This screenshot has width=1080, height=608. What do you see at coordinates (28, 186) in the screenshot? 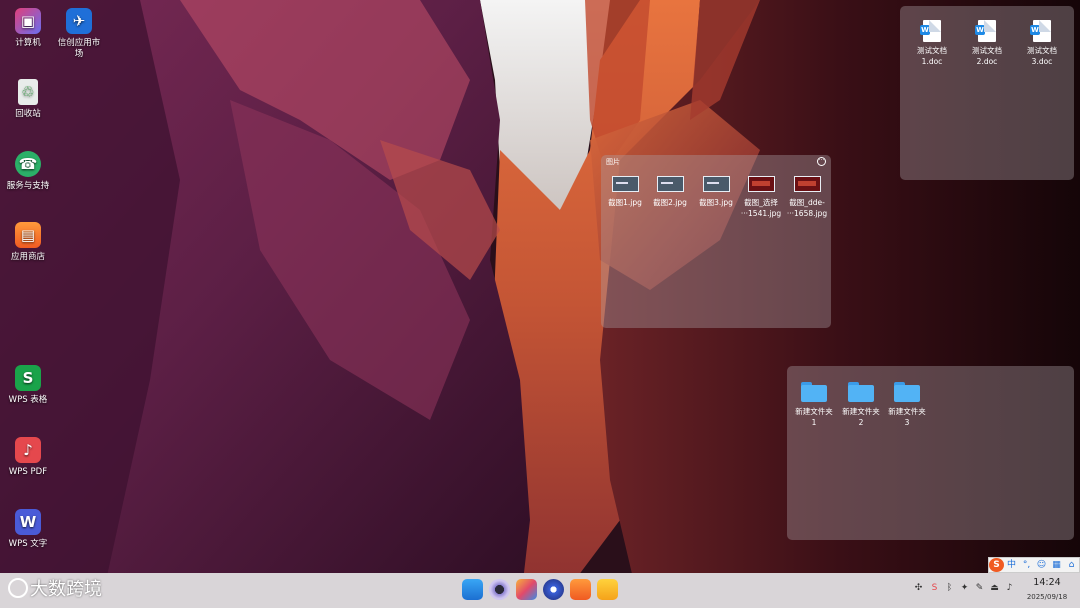
I see `desktop-icon-label: 服务与支持` at bounding box center [28, 186].